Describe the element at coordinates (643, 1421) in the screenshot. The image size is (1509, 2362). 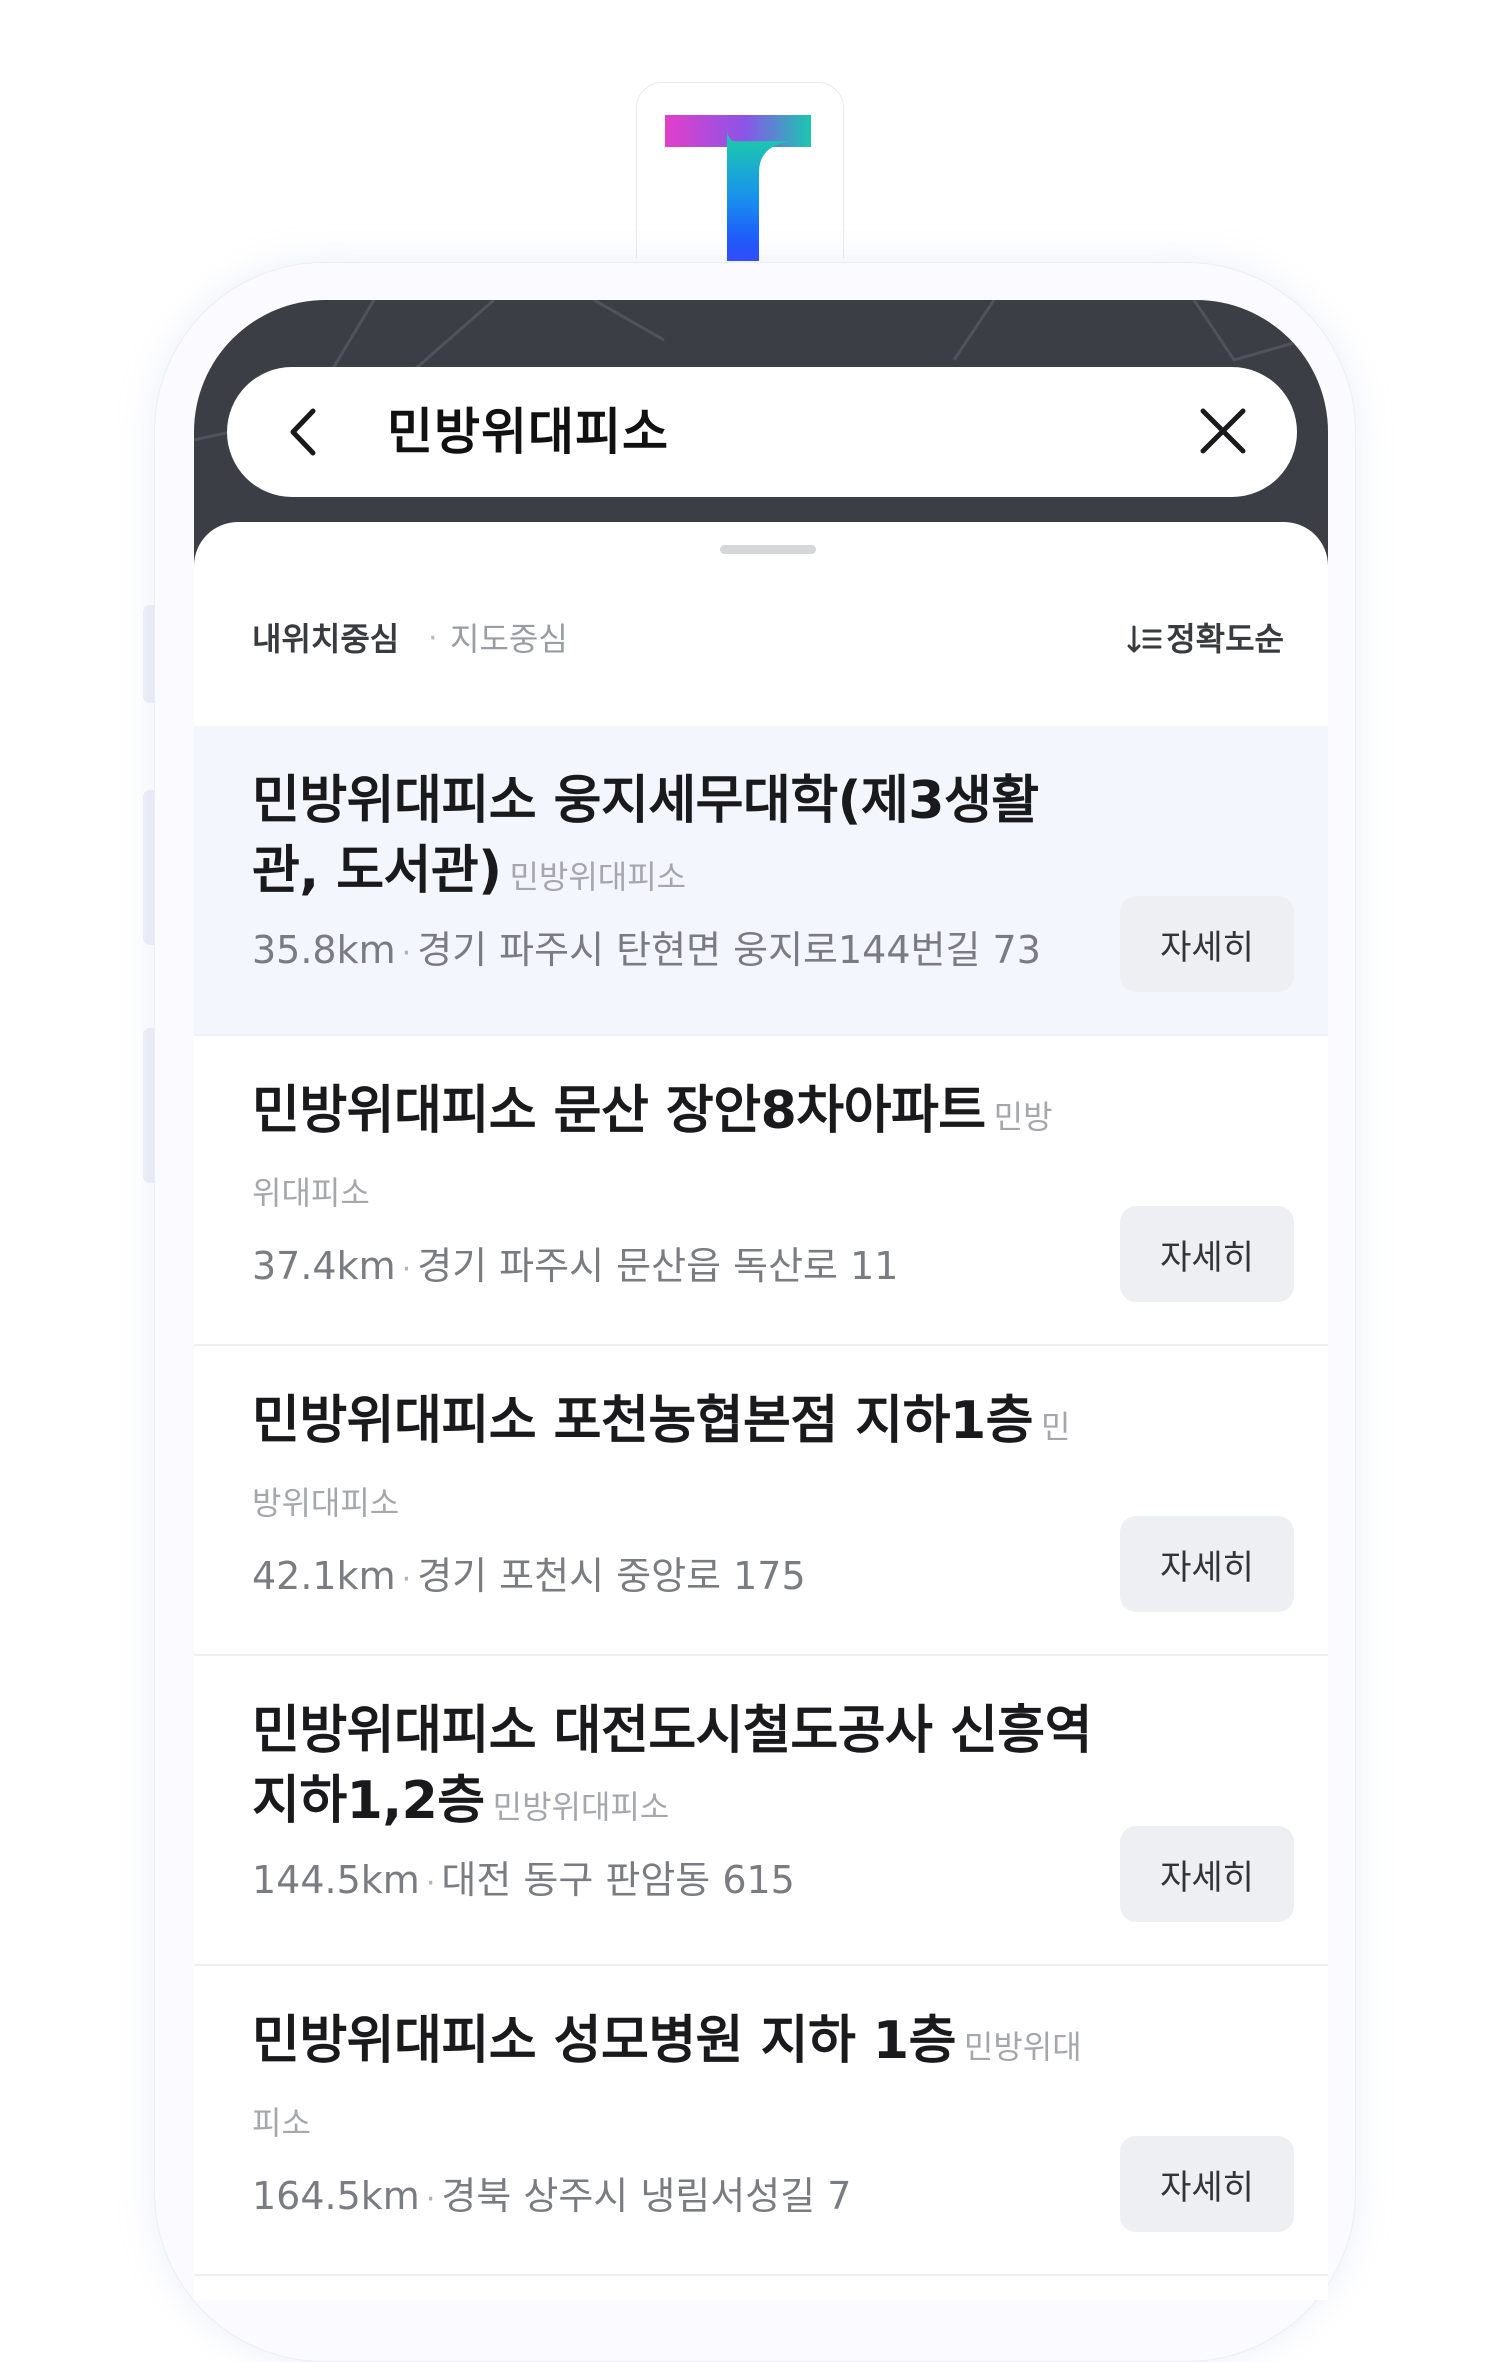
I see `result-title: 민방위대피소 포천농협본점 지하1층` at that location.